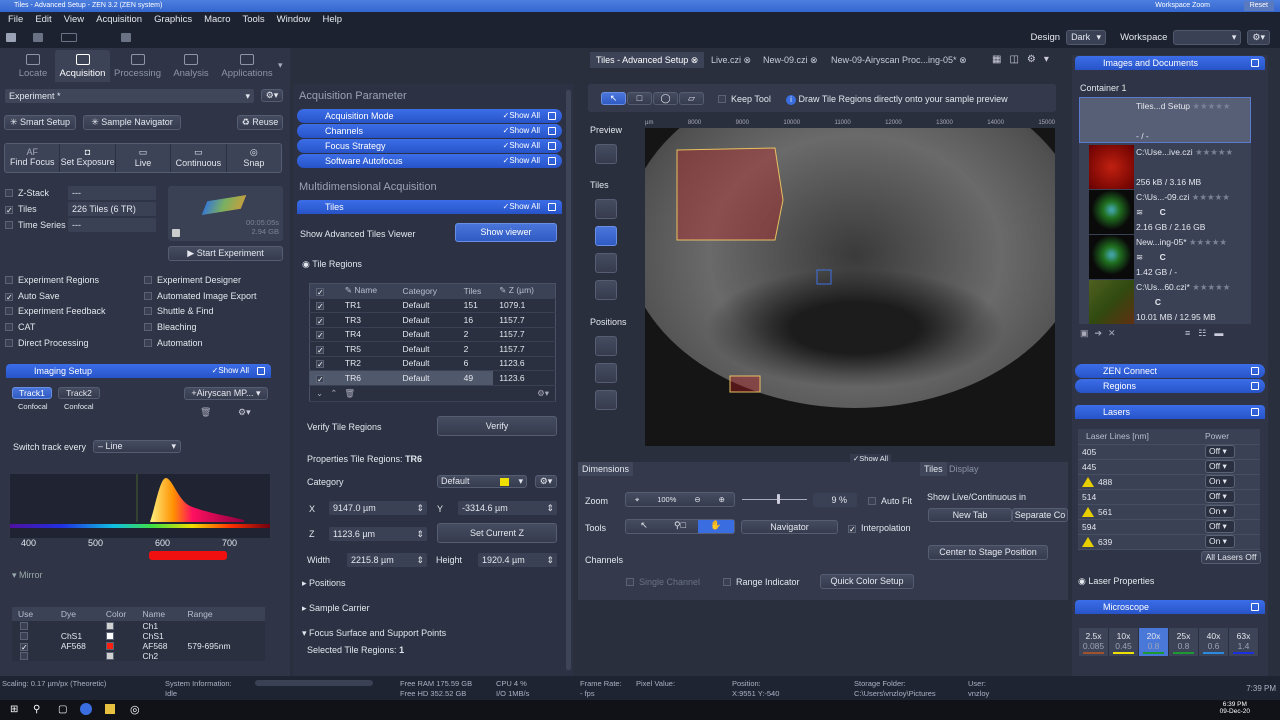 This screenshot has height=720, width=1280. What do you see at coordinates (86, 709) in the screenshot?
I see `zen-app-icon` at bounding box center [86, 709].